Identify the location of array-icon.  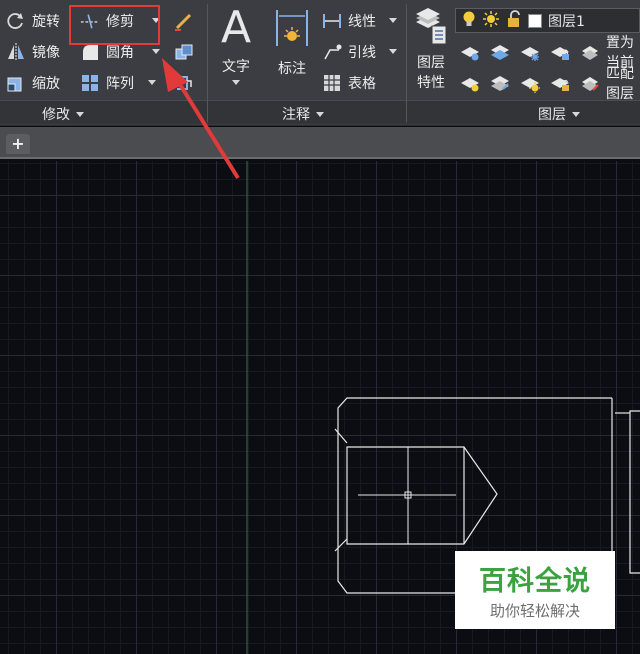
(90, 83).